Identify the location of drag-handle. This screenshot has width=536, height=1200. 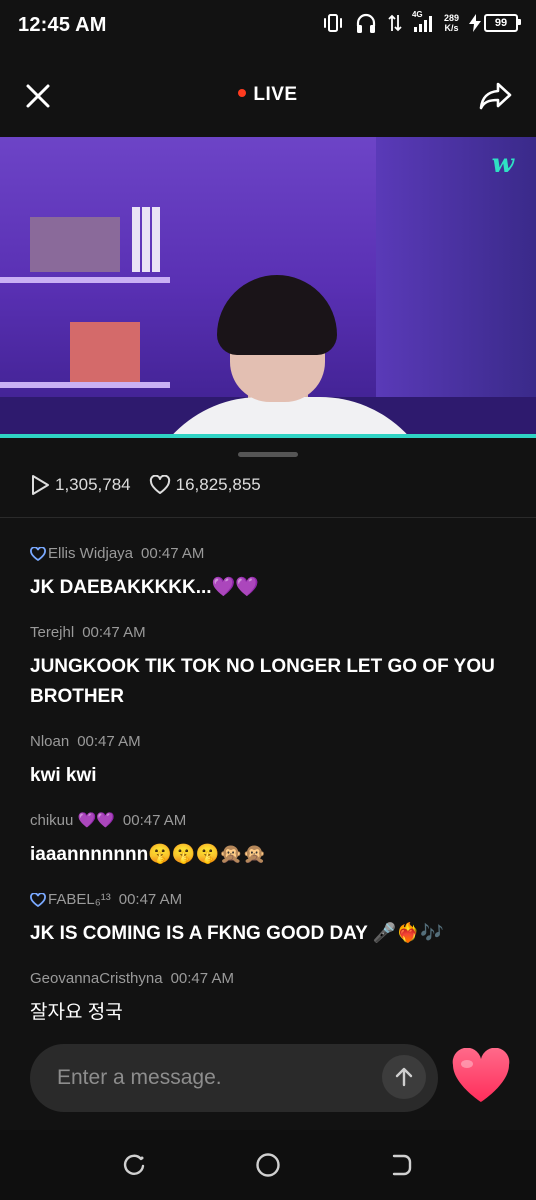
(268, 454).